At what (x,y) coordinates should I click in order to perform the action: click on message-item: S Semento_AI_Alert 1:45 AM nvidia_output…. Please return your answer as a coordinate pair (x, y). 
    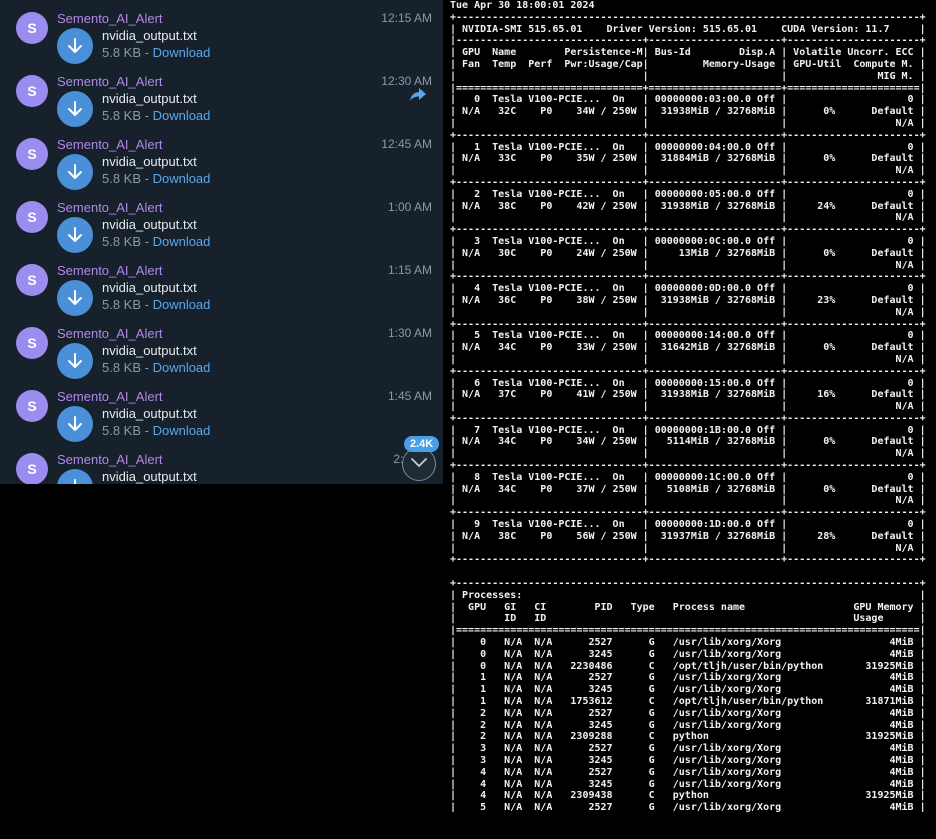
    Looking at the image, I should click on (221, 417).